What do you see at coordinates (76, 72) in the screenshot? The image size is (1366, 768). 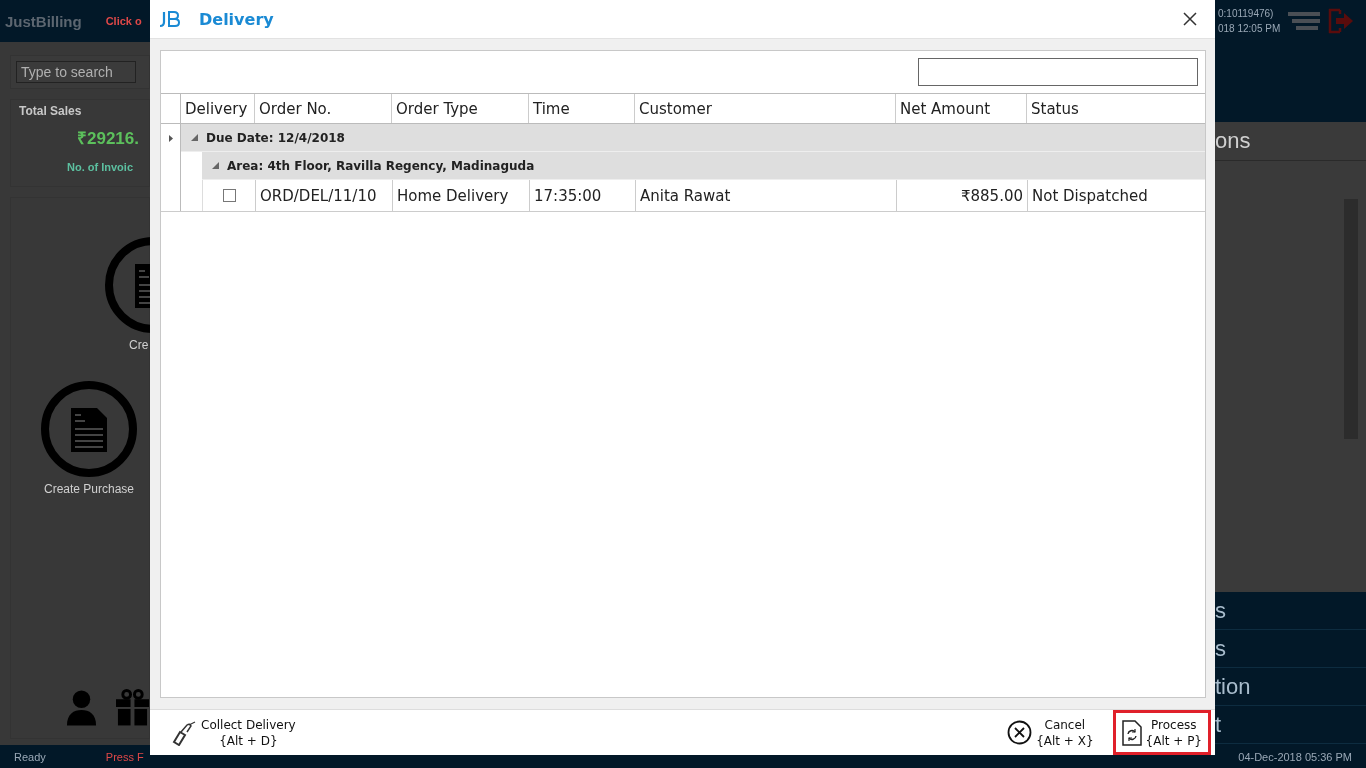 I see `search-field: Type to search` at bounding box center [76, 72].